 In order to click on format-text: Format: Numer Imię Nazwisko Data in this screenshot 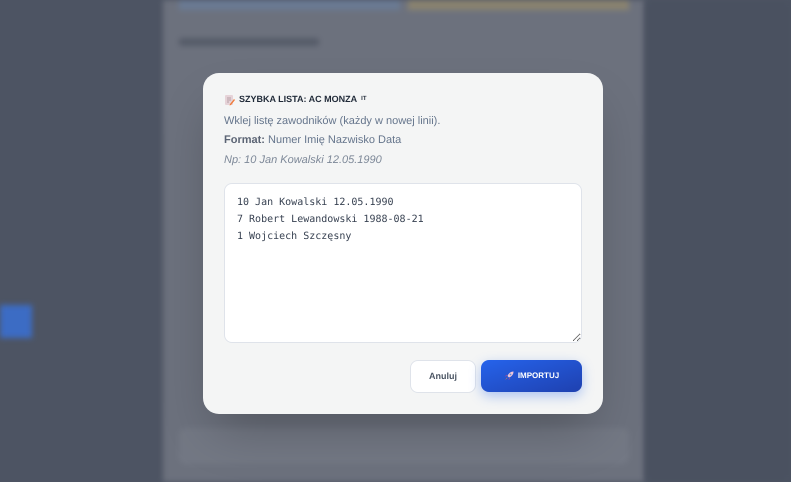, I will do `click(313, 140)`.